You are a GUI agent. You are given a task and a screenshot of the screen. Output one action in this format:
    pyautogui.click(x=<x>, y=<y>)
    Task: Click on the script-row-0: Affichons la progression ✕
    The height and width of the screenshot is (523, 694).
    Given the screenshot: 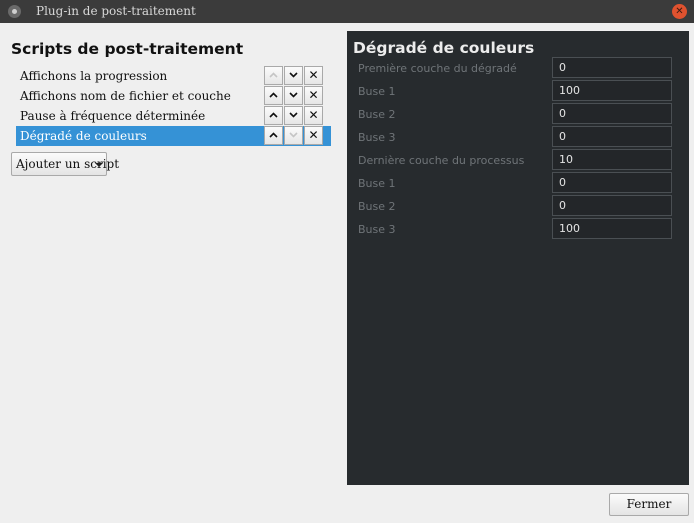 What is the action you would take?
    pyautogui.click(x=173, y=76)
    